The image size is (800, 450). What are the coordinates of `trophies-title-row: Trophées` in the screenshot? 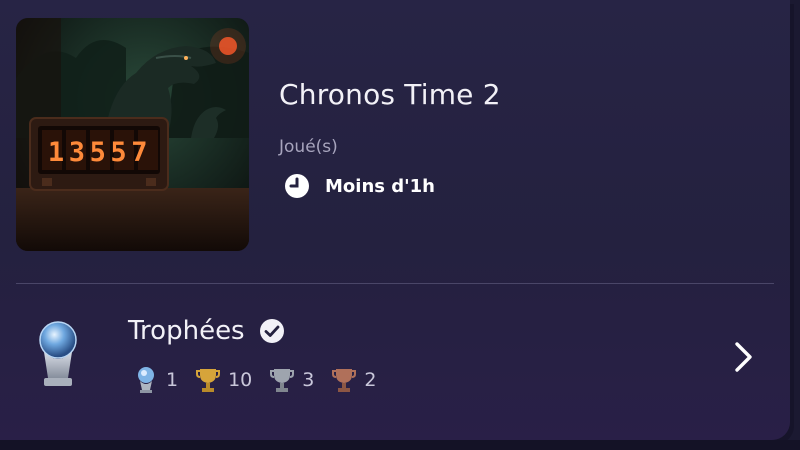 It's located at (206, 331).